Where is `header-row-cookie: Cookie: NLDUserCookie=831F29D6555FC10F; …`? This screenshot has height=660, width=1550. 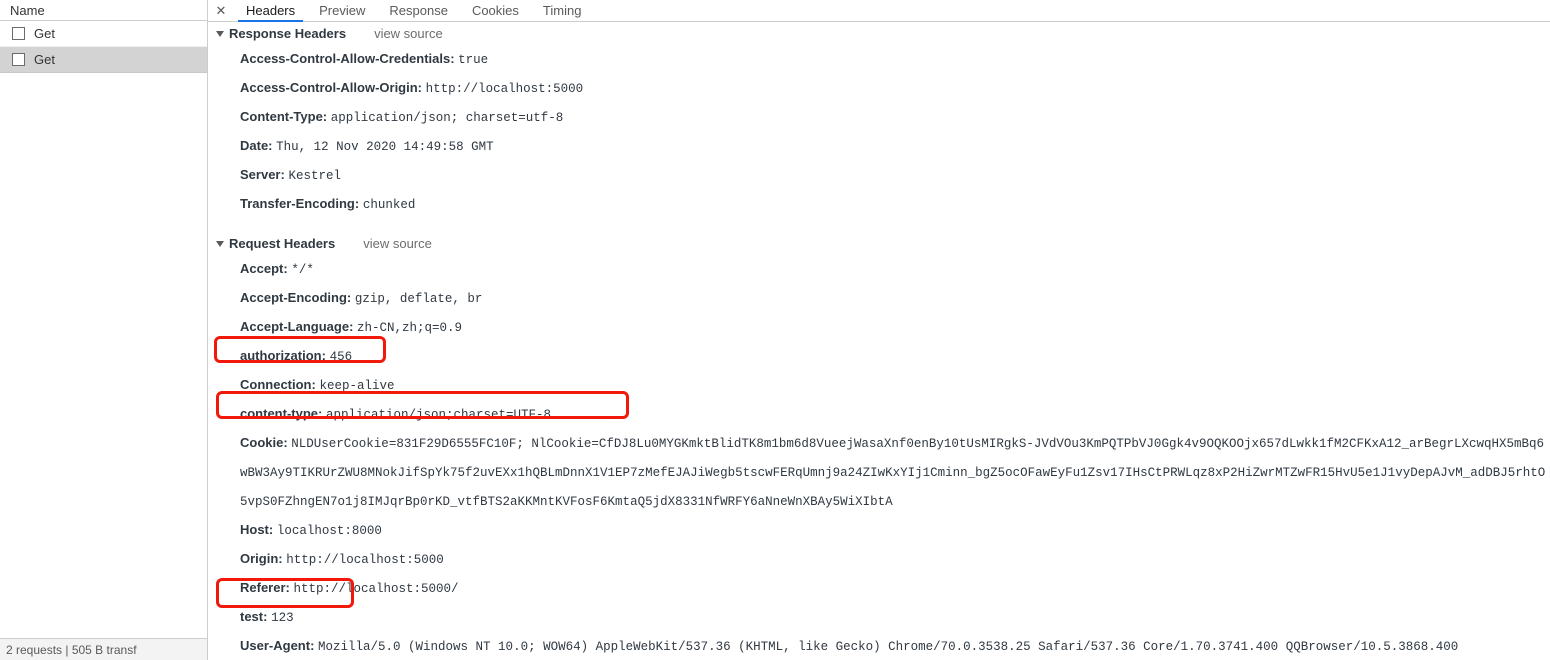 header-row-cookie: Cookie: NLDUserCookie=831F29D6555FC10F; … is located at coordinates (879, 472).